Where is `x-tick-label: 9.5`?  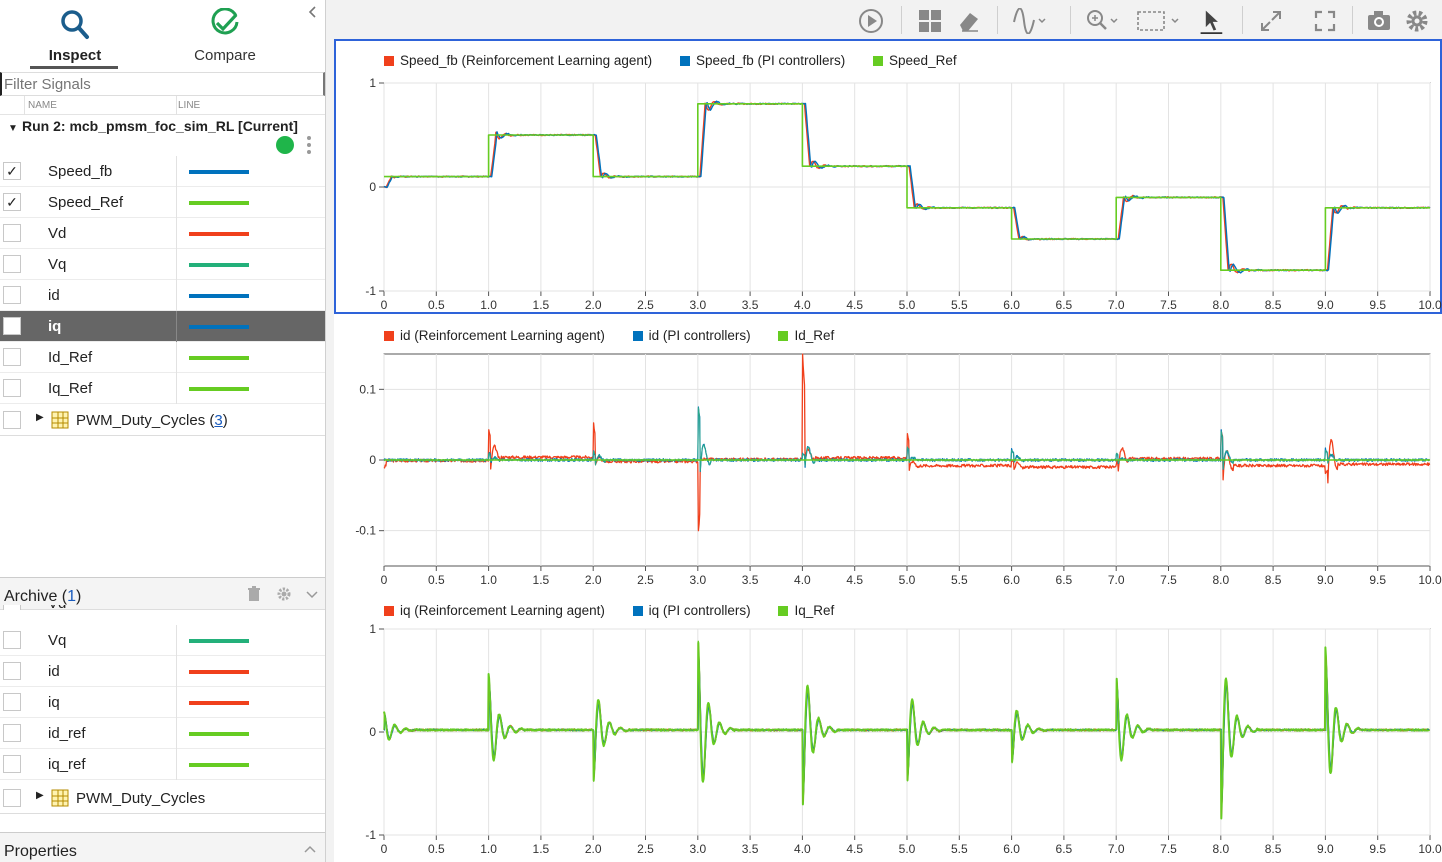 x-tick-label: 9.5 is located at coordinates (1377, 580).